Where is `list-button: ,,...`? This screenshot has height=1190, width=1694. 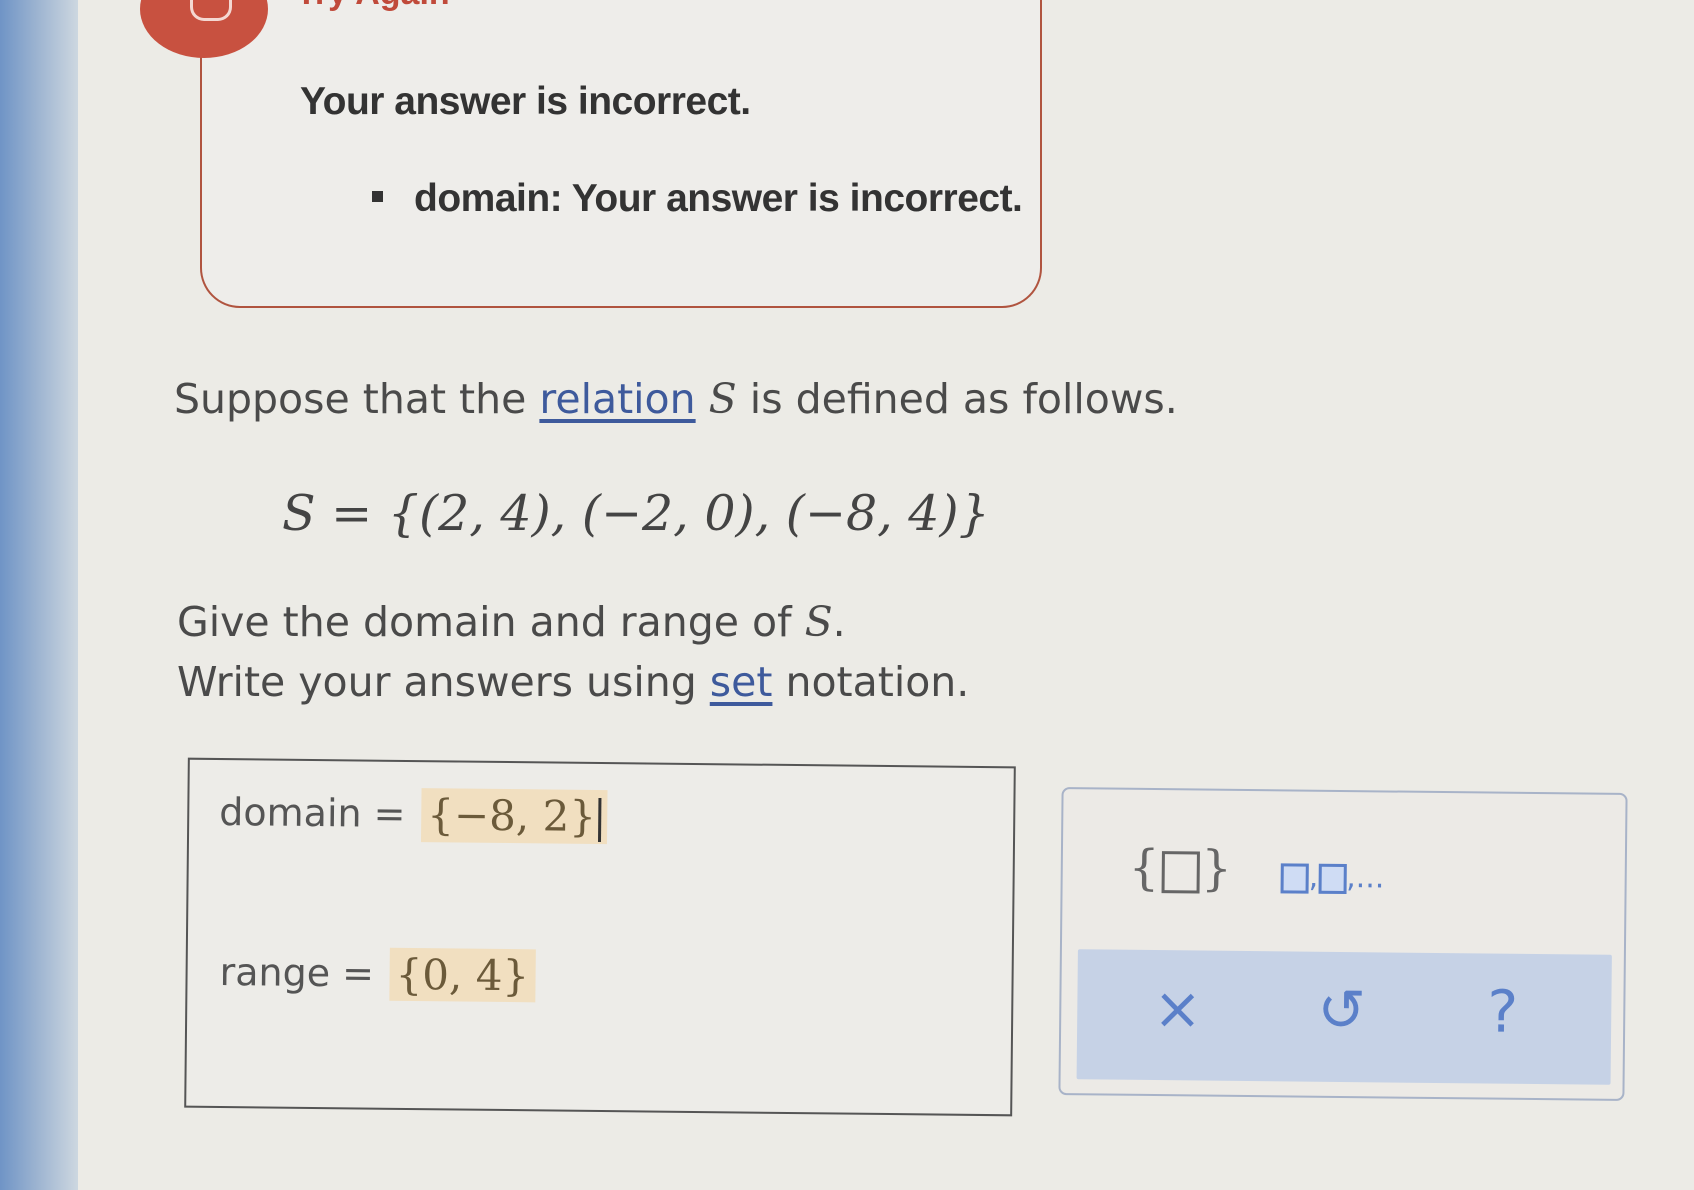
list-button: ,,... is located at coordinates (1332, 877).